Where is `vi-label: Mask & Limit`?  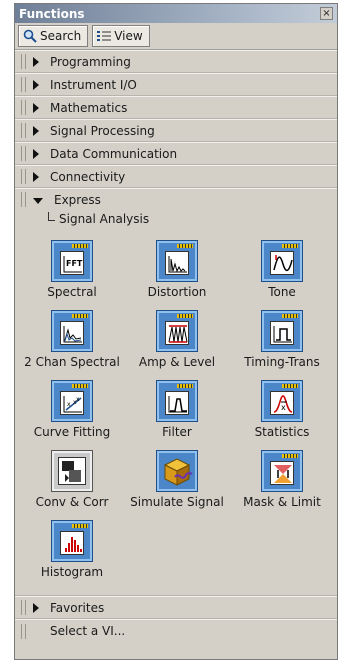 vi-label: Mask & Limit is located at coordinates (282, 502).